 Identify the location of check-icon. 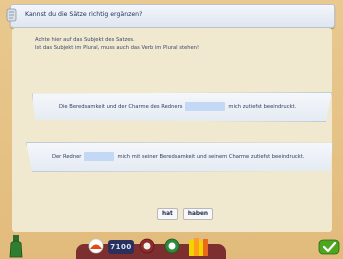
(329, 247).